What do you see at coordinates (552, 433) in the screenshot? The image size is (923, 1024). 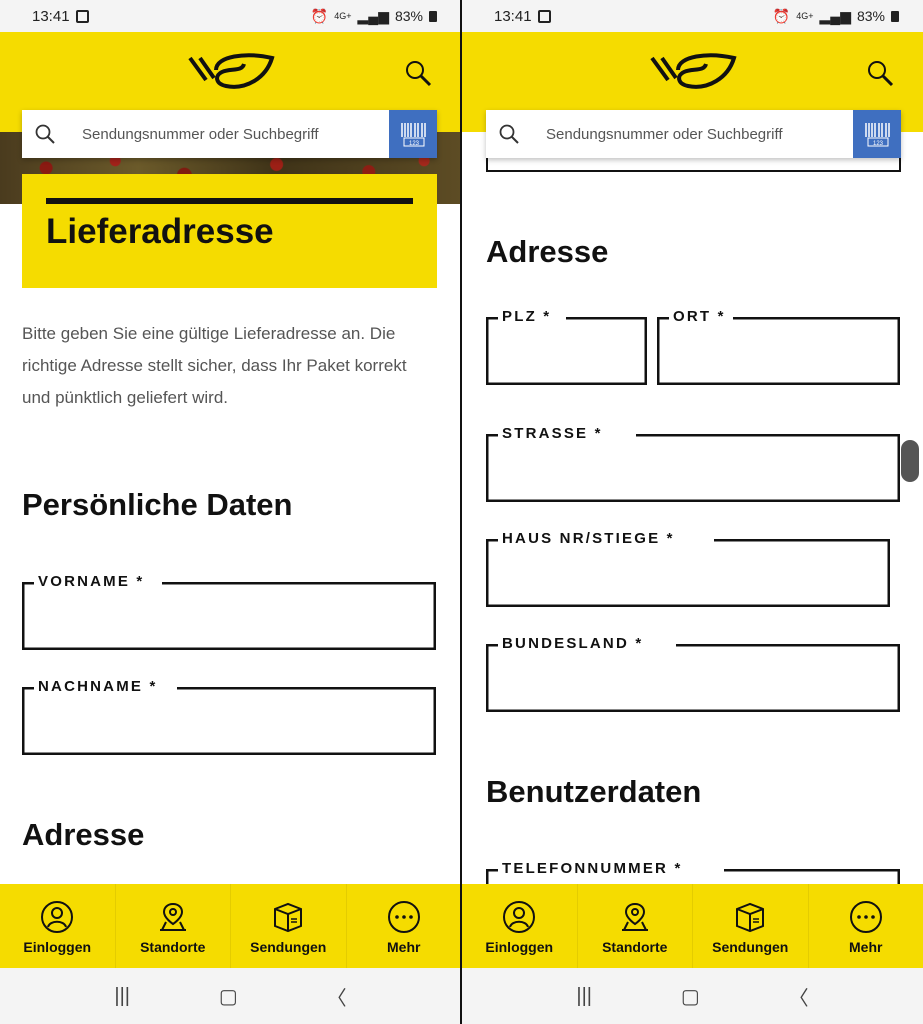 I see `strasse-label: STRASSE *` at bounding box center [552, 433].